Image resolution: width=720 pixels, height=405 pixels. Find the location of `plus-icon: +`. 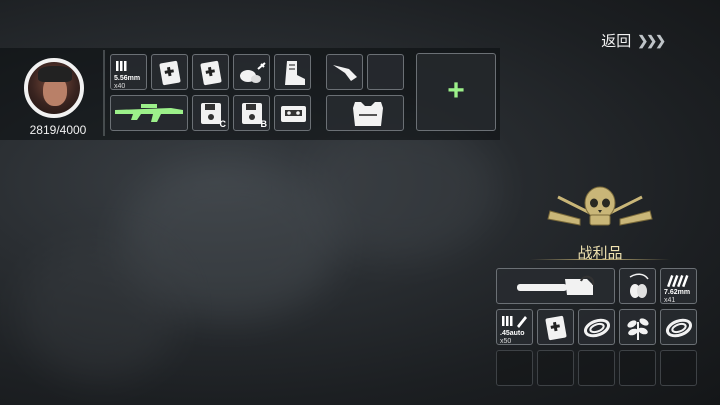

plus-icon: + is located at coordinates (456, 90).